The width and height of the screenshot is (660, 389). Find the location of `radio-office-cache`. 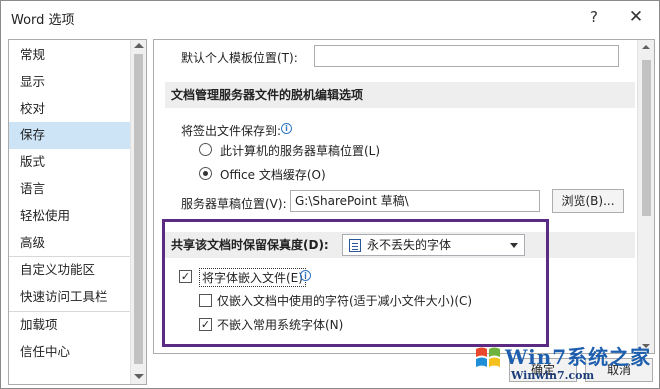

radio-office-cache is located at coordinates (205, 173).